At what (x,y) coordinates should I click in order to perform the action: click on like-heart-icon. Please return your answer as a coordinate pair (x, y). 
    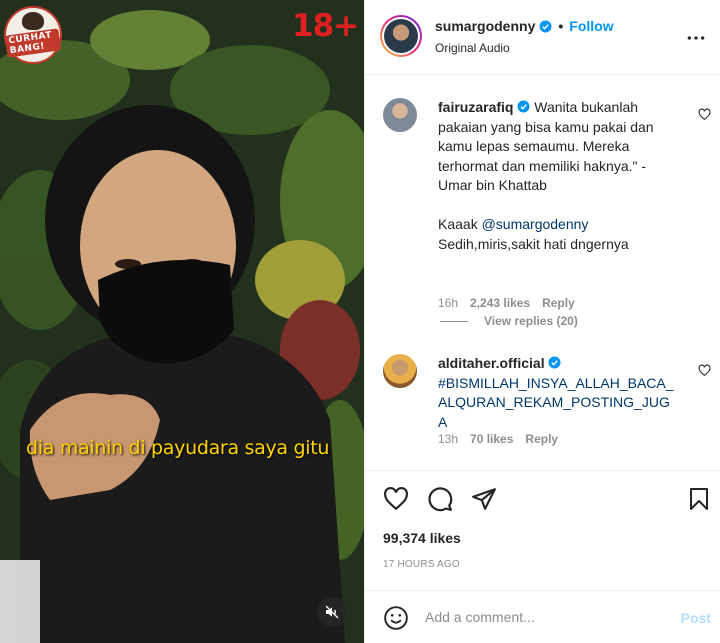
    Looking at the image, I should click on (396, 499).